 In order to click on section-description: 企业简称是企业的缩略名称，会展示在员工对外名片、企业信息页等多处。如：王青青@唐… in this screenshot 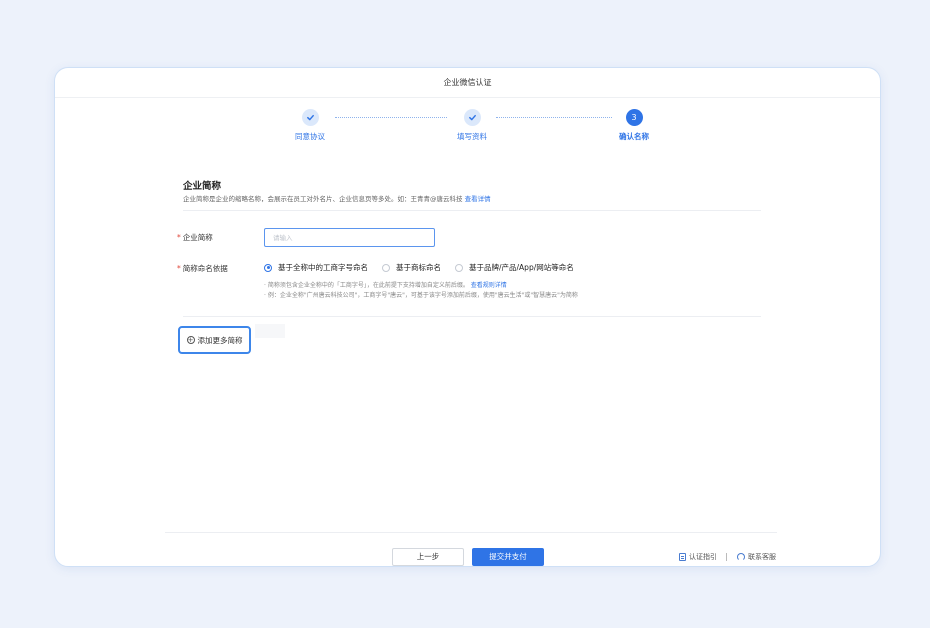, I will do `click(337, 198)`.